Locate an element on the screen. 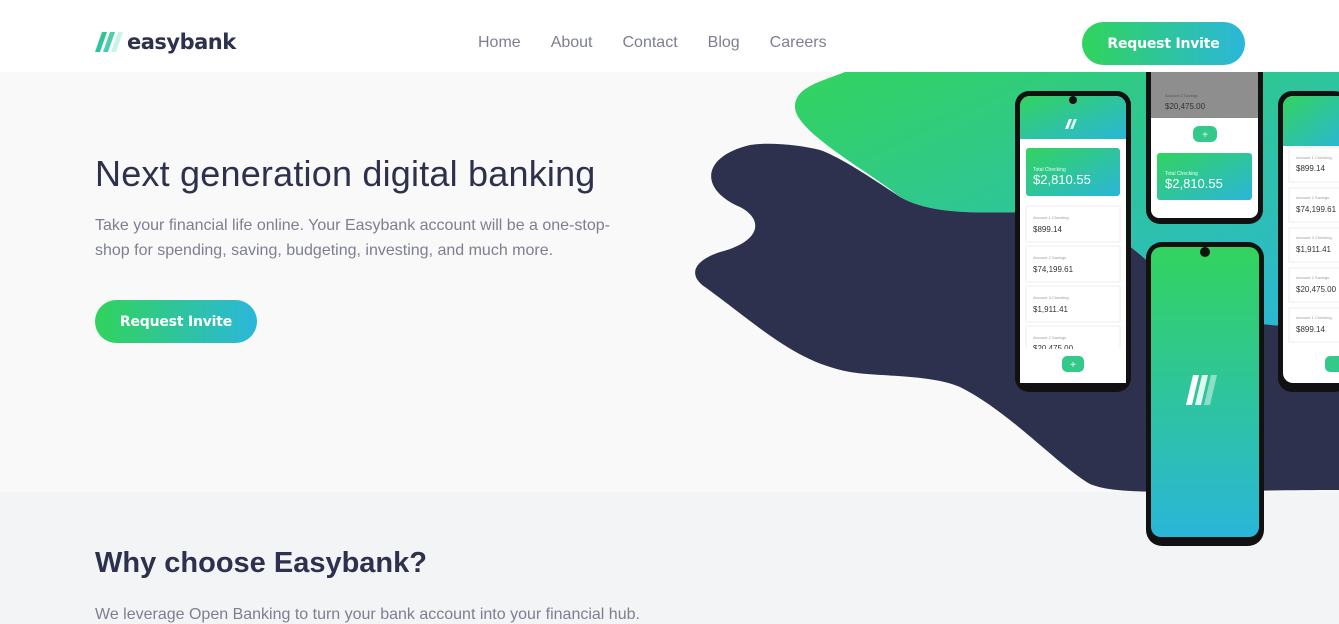  header-request-invite-button: Request Invite is located at coordinates (1163, 43).